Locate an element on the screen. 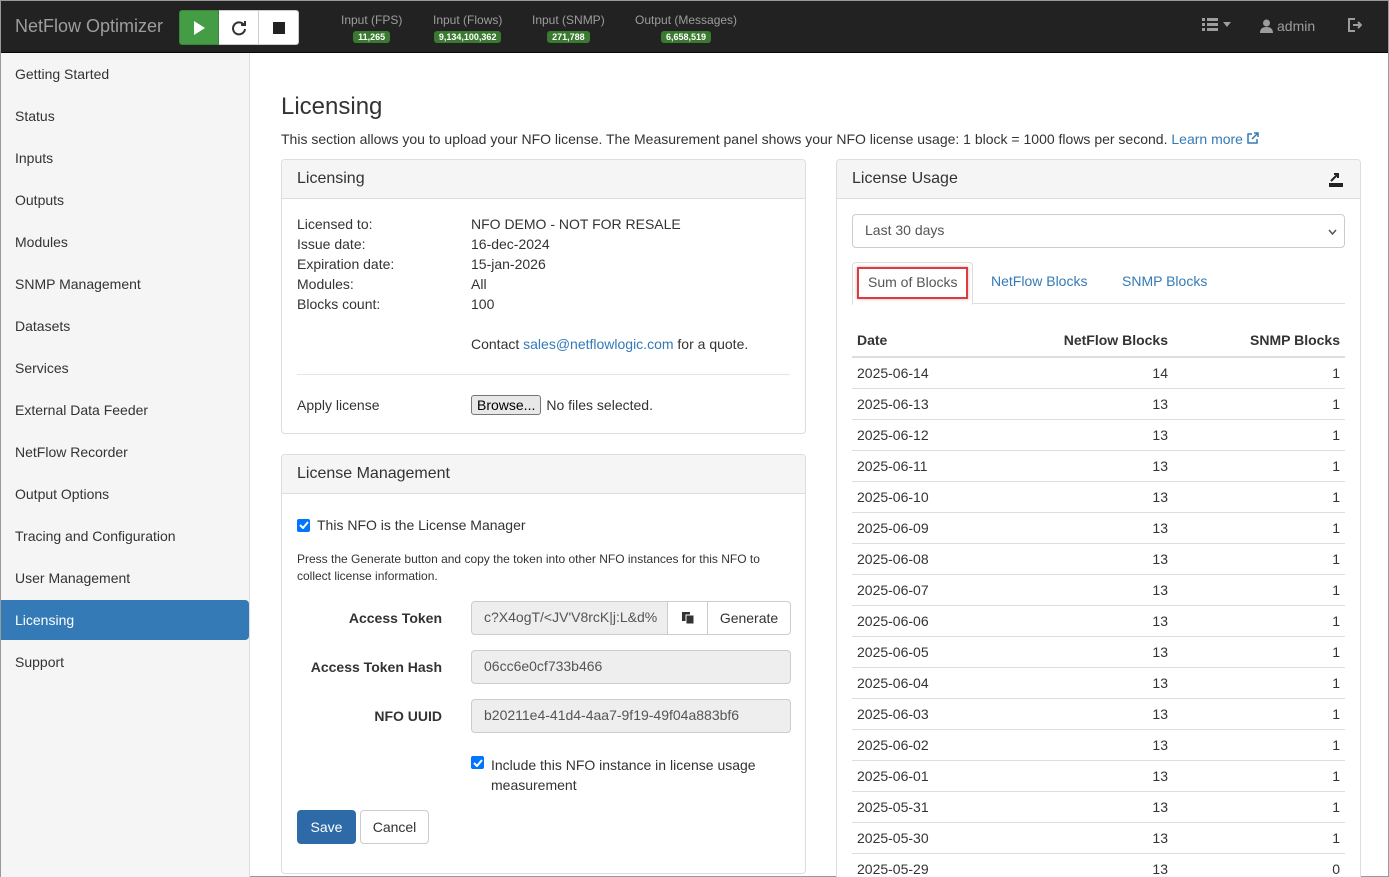  table-header-row: Date NetFlow Blocks SNMP Blocks is located at coordinates (1098, 341).